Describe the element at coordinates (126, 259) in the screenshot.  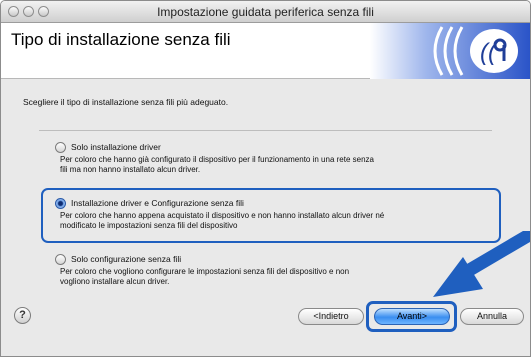
I see `option-label: Solo configurazione senza fili` at that location.